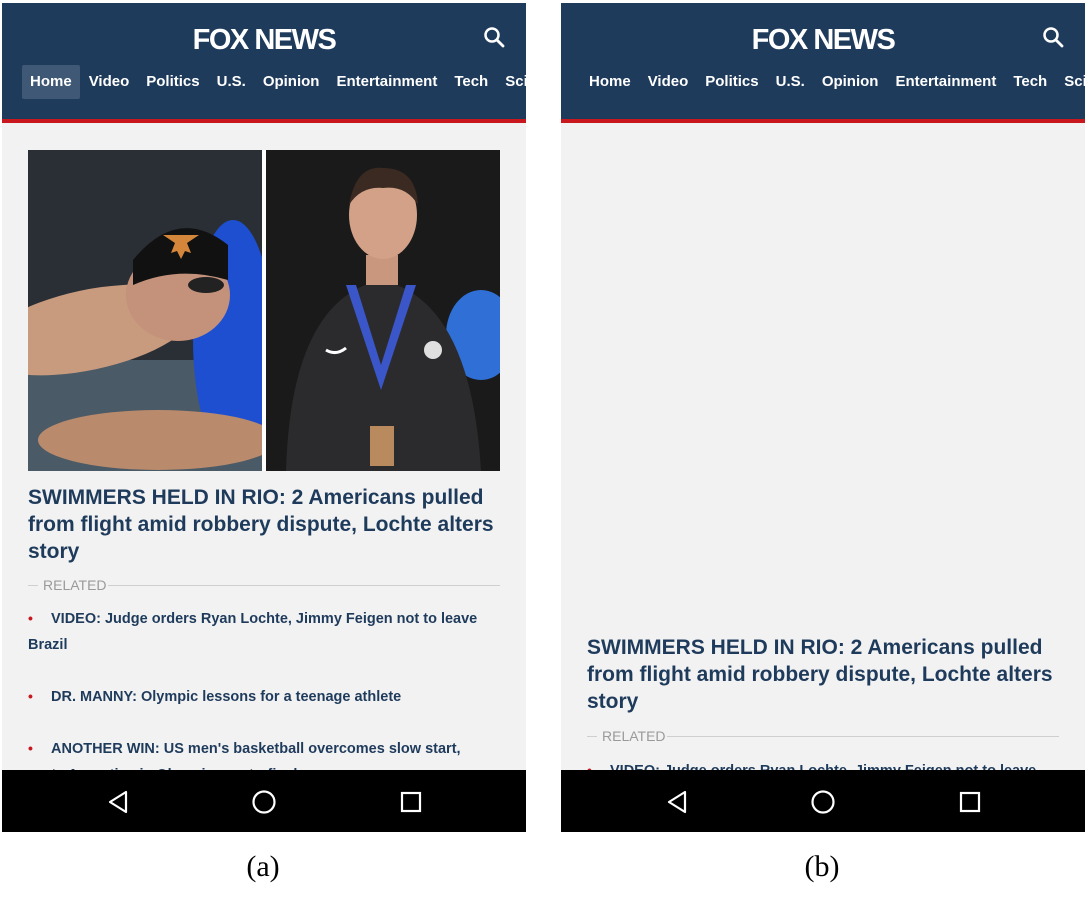 The width and height of the screenshot is (1089, 900). What do you see at coordinates (822, 866) in the screenshot?
I see `caption-b: (b)` at bounding box center [822, 866].